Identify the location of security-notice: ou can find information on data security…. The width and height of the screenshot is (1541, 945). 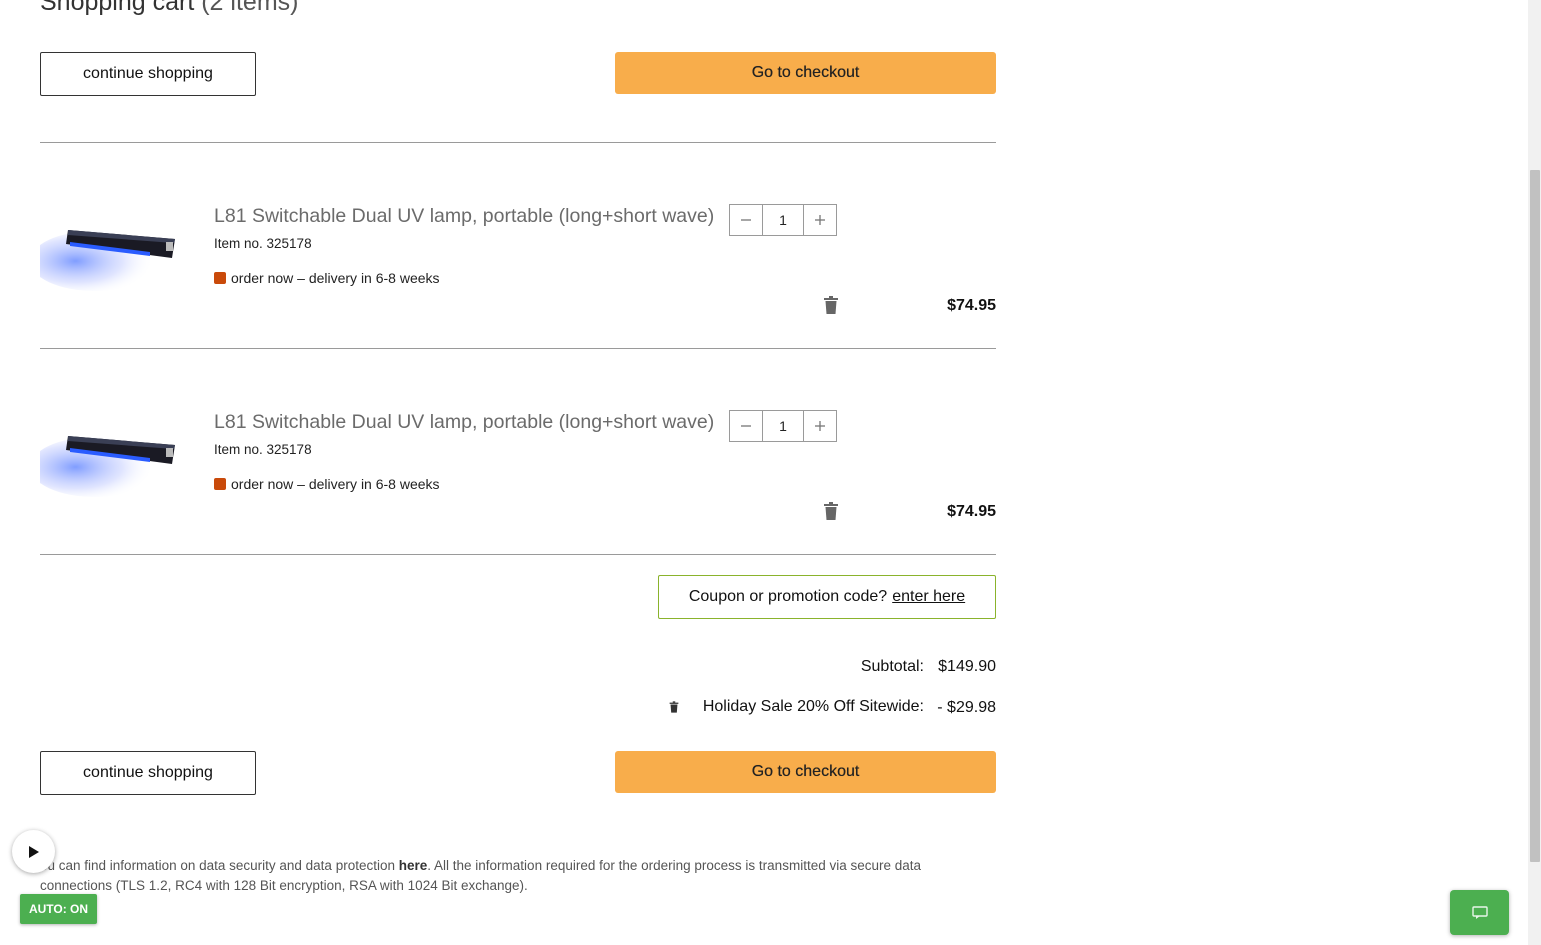
(500, 876).